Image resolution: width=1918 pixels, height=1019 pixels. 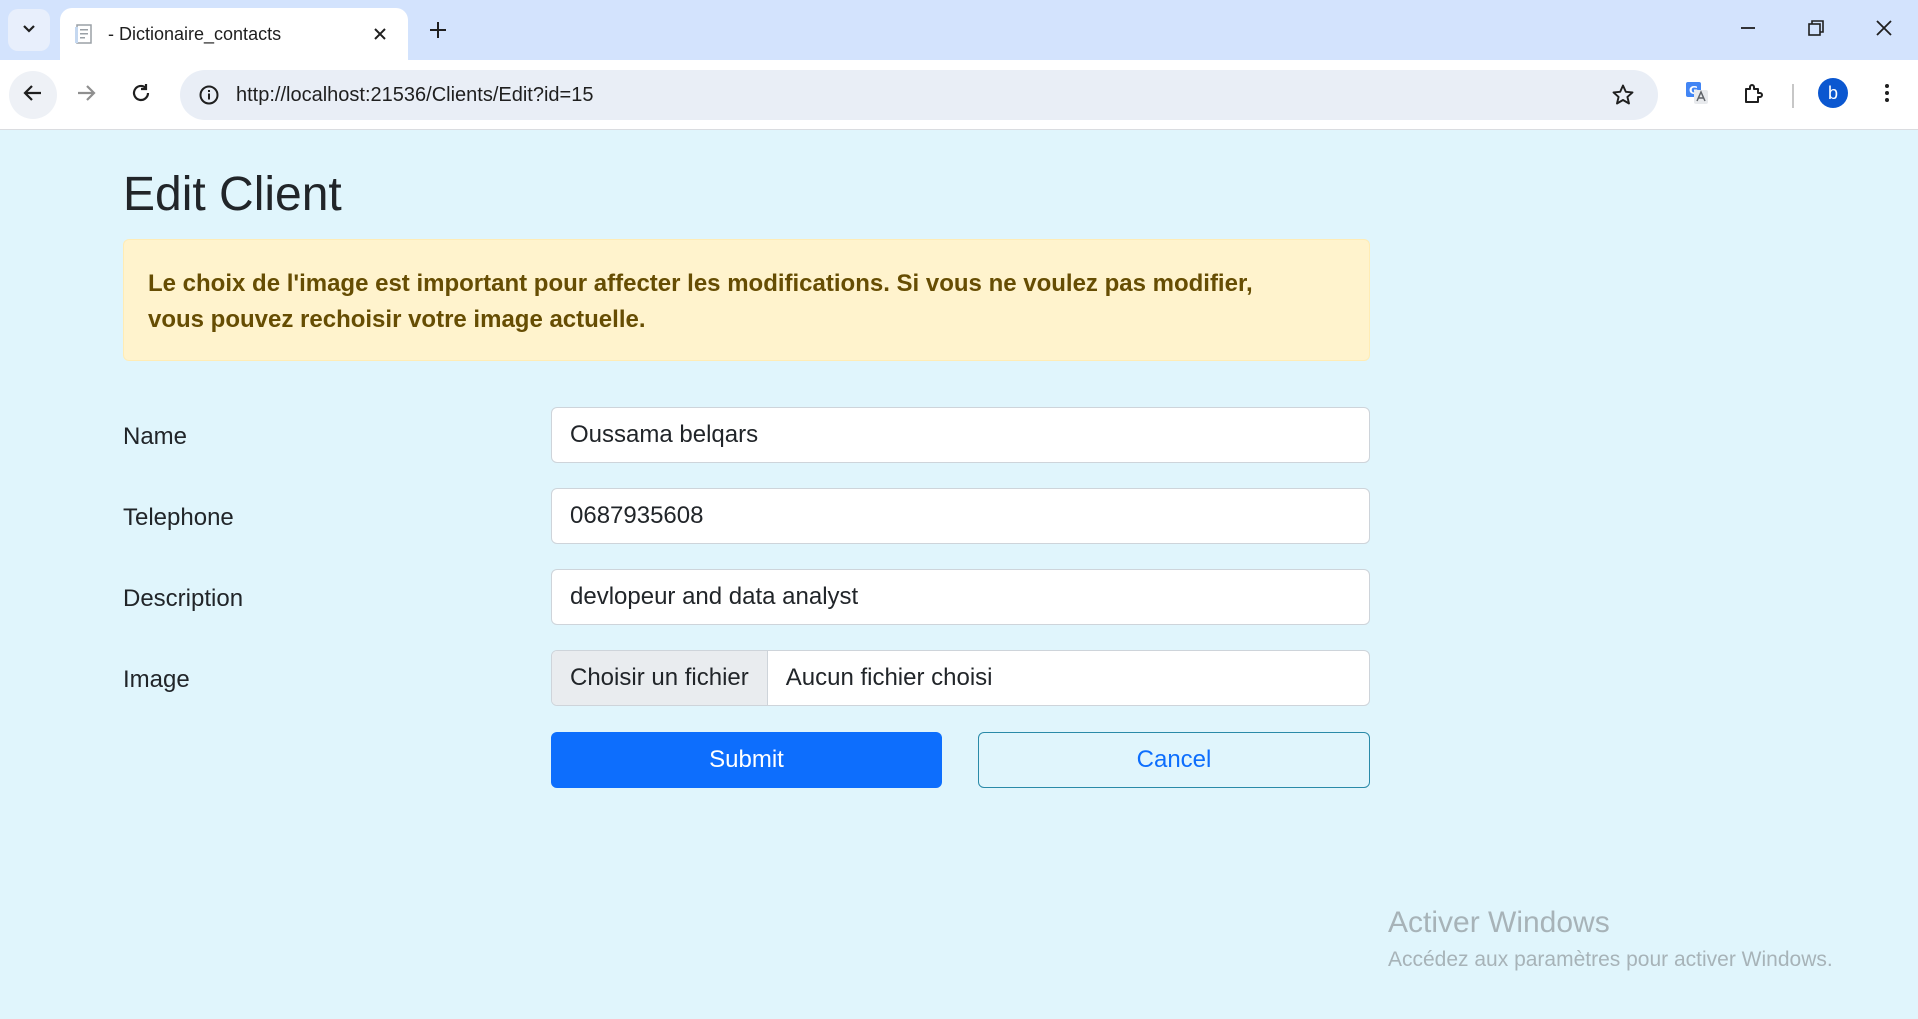 I want to click on translate-button: G, so click(x=1697, y=95).